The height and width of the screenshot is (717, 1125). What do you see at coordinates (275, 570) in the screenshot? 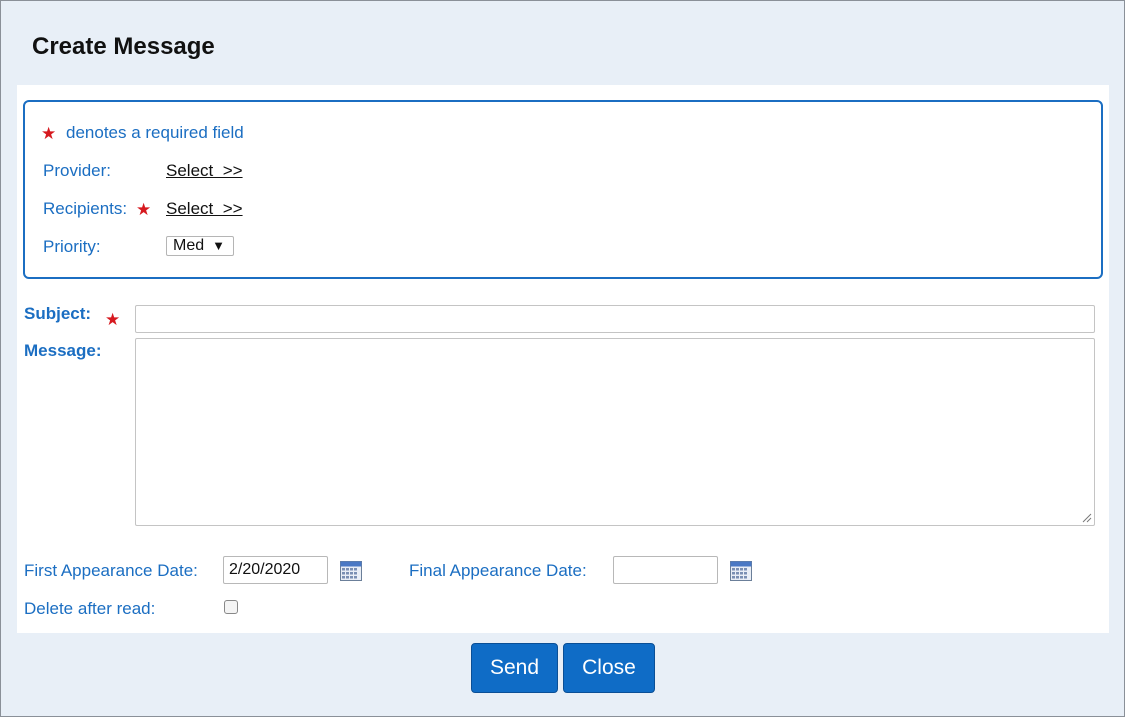
I see `first-appearance-date-input: 2/20/2020` at bounding box center [275, 570].